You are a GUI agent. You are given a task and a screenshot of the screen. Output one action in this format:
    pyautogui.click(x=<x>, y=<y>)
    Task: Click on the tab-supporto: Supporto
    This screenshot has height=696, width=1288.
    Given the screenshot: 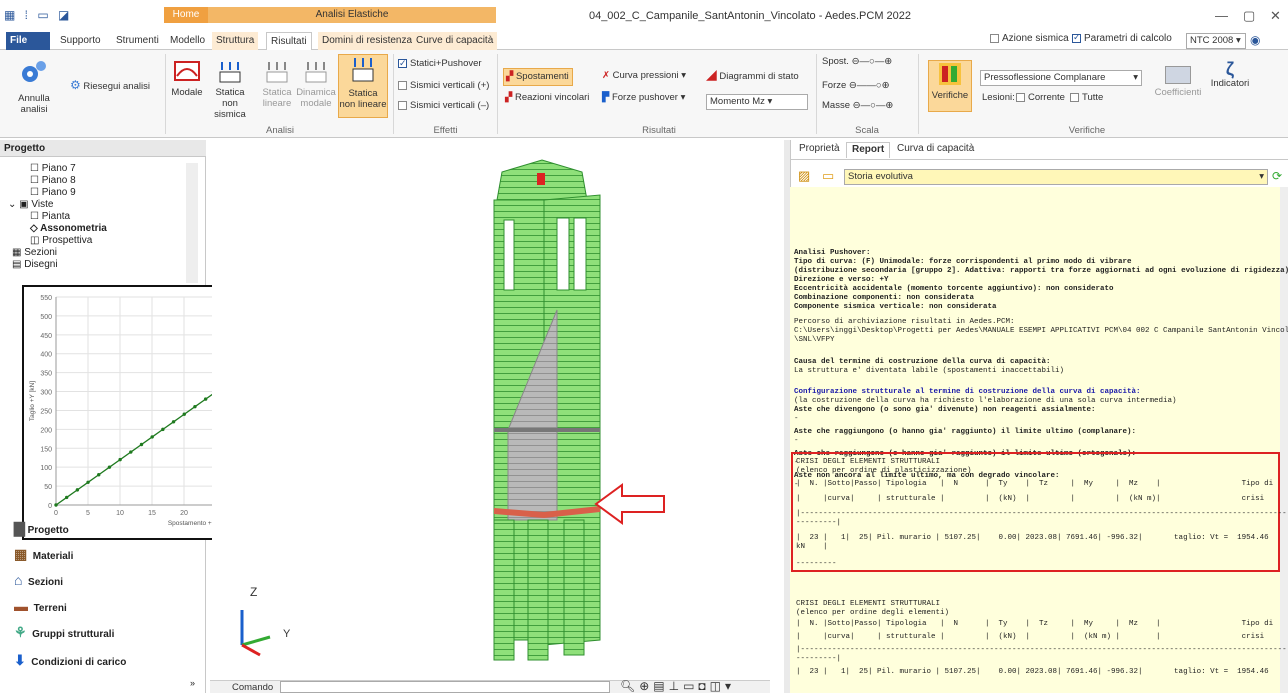 What is the action you would take?
    pyautogui.click(x=80, y=41)
    